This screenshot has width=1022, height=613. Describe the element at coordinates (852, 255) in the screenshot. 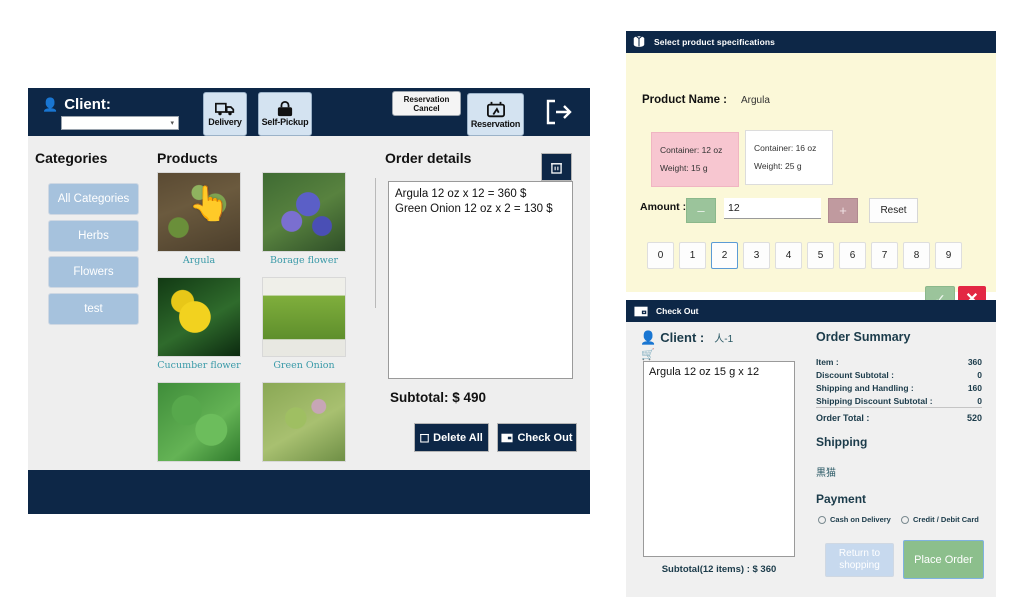

I see `numpad-key-6: 6` at that location.